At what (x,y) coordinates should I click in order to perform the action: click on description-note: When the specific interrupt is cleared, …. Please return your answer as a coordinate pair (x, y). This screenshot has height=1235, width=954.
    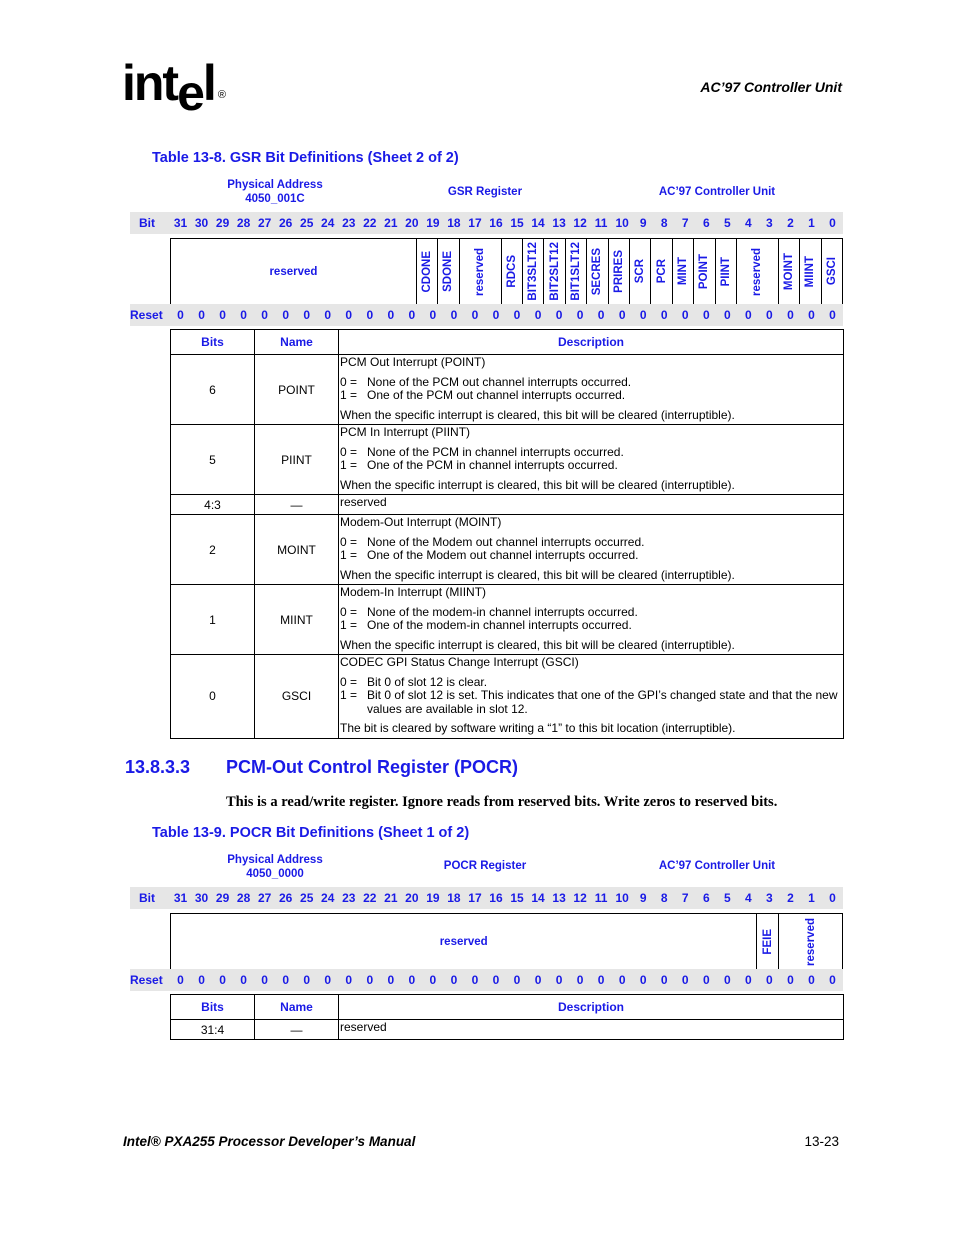
    Looking at the image, I should click on (537, 574).